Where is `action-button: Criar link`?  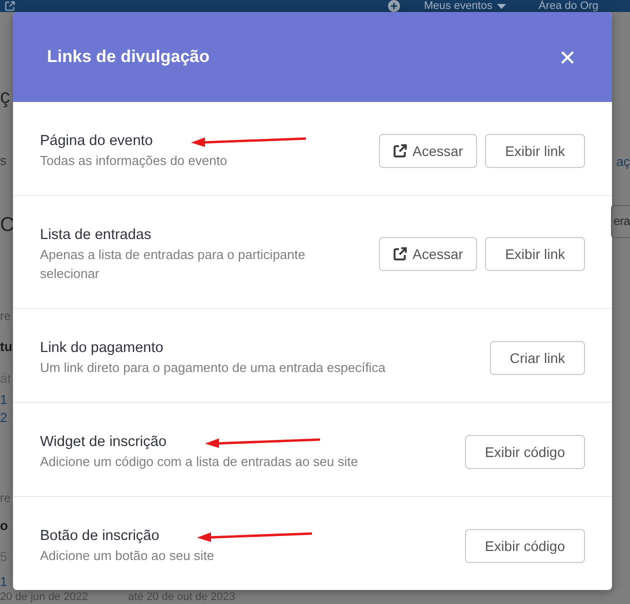 action-button: Criar link is located at coordinates (537, 357).